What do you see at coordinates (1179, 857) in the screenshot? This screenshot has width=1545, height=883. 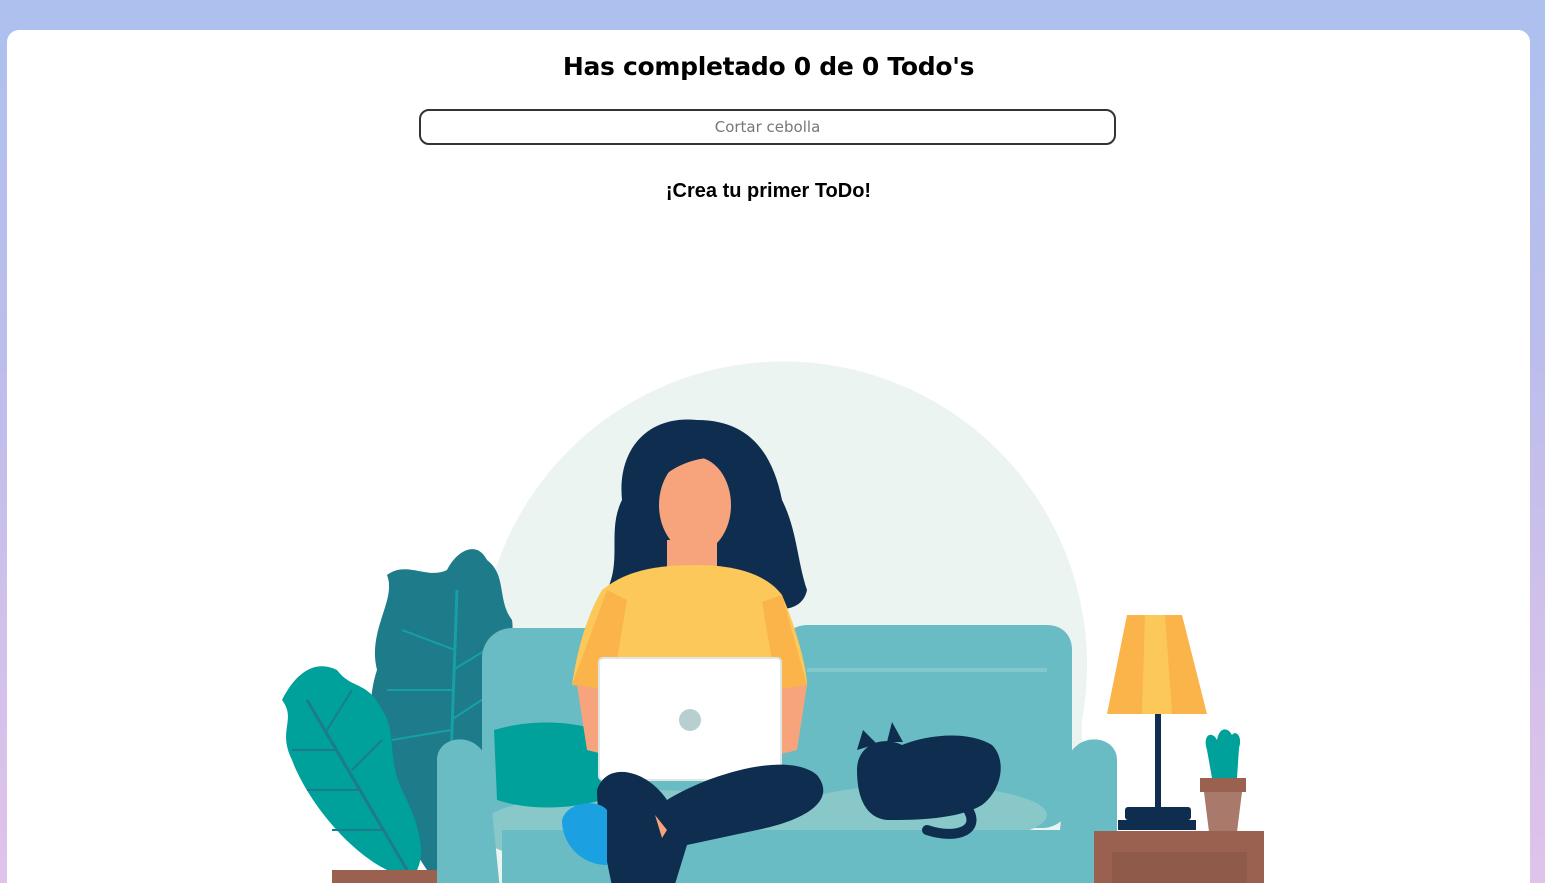 I see `side-table` at bounding box center [1179, 857].